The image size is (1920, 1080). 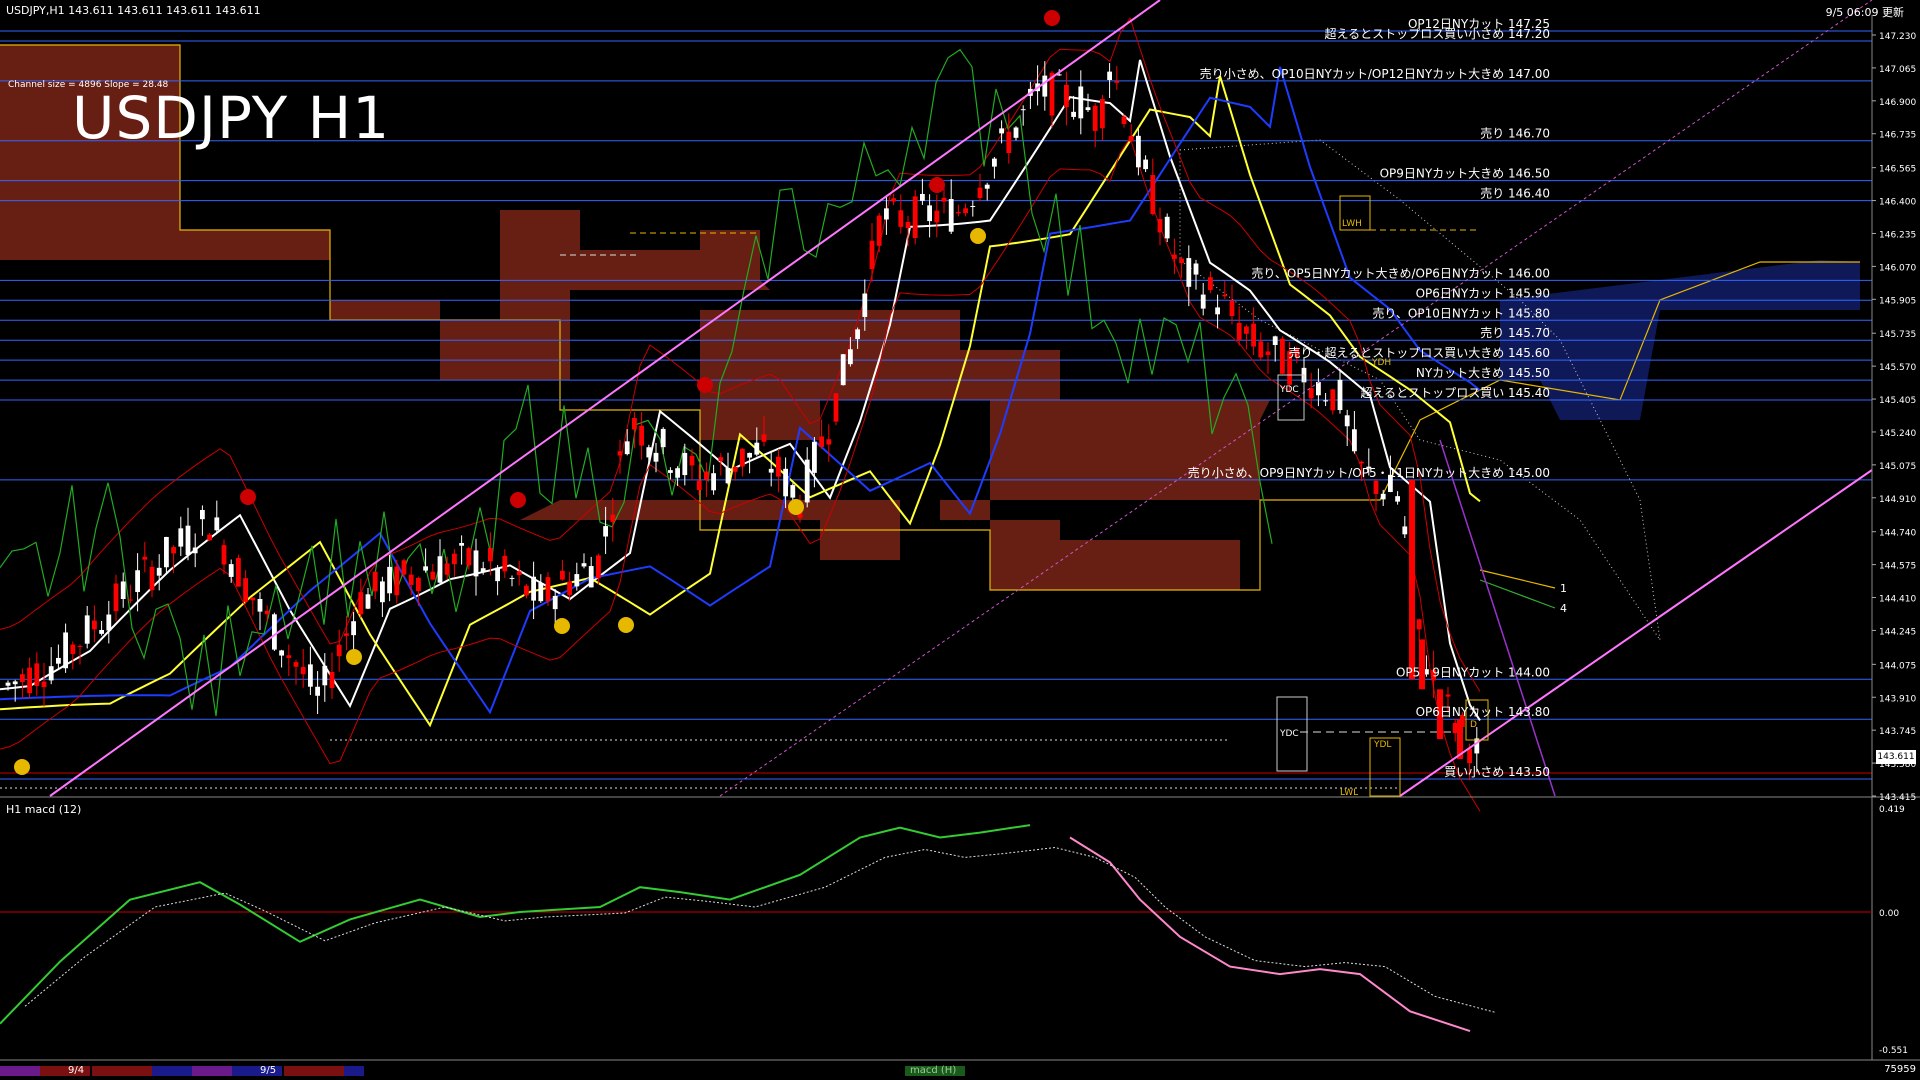 I want to click on axis-tick-label: 146.400, so click(x=1897, y=203).